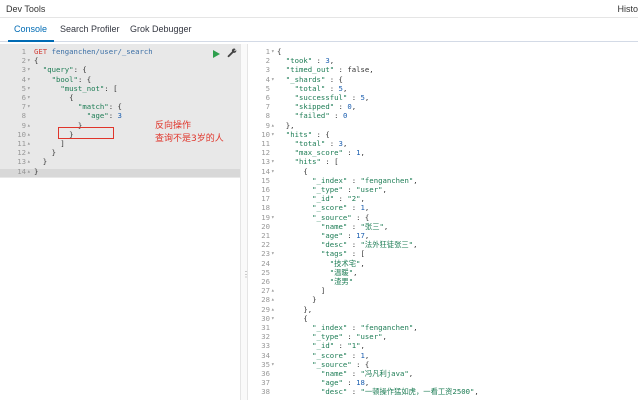 Image resolution: width=638 pixels, height=400 pixels. Describe the element at coordinates (265, 291) in the screenshot. I see `line-number: 27` at that location.